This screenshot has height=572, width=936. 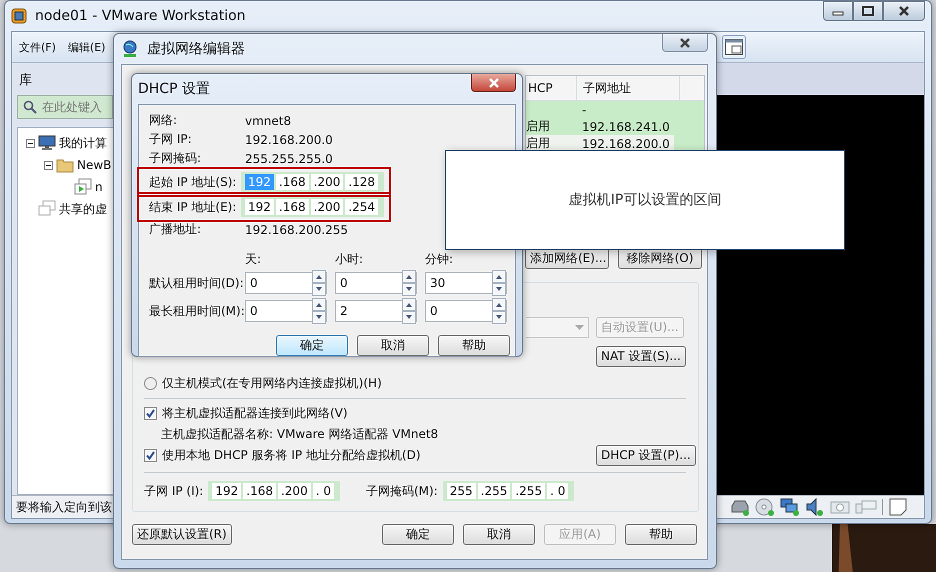 I want to click on field-label: 网络:, so click(x=163, y=120).